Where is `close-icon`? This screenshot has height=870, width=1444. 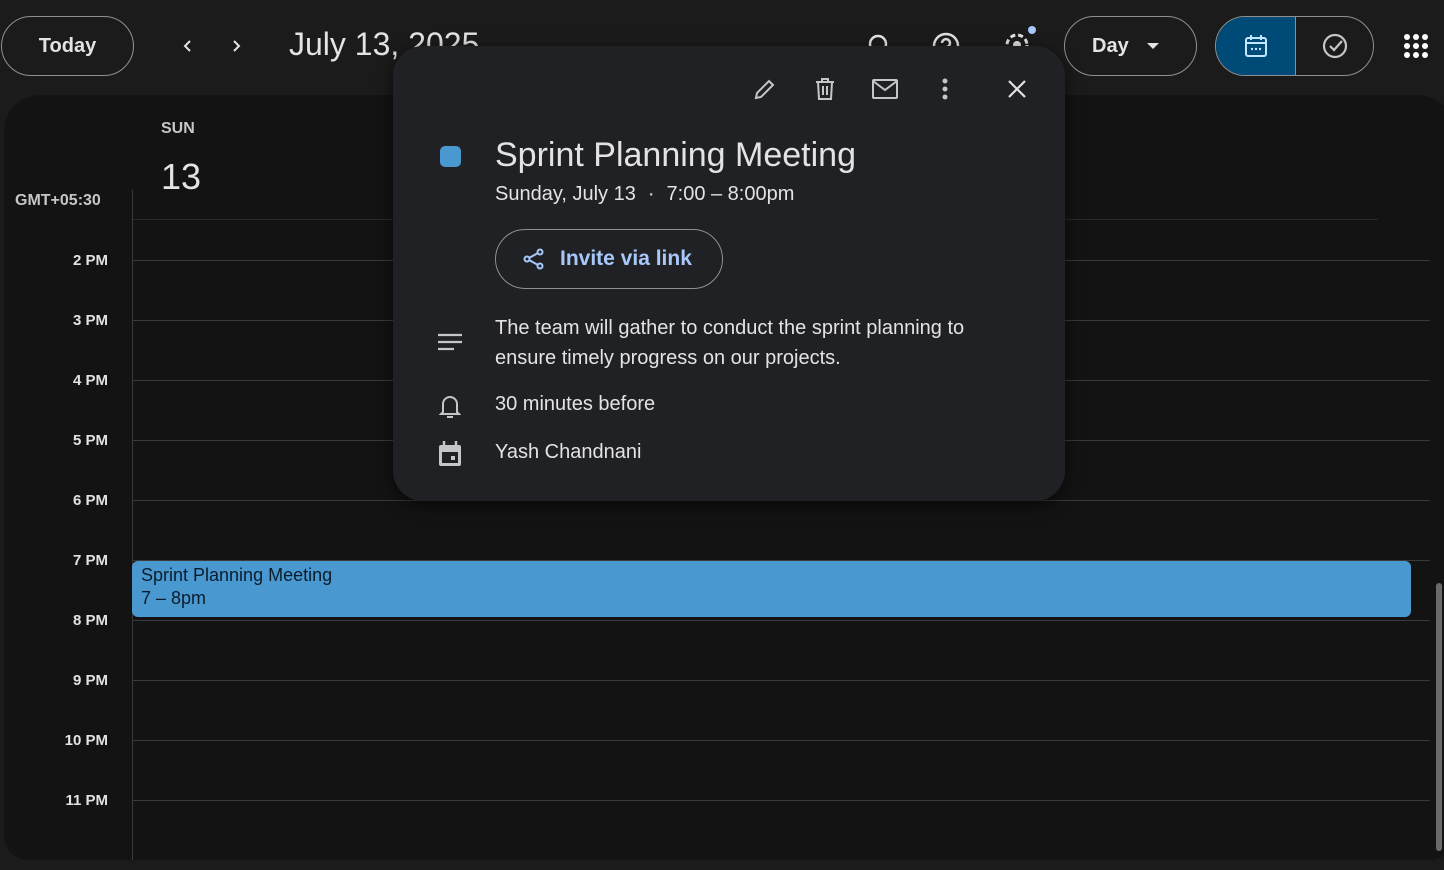
close-icon is located at coordinates (1017, 89).